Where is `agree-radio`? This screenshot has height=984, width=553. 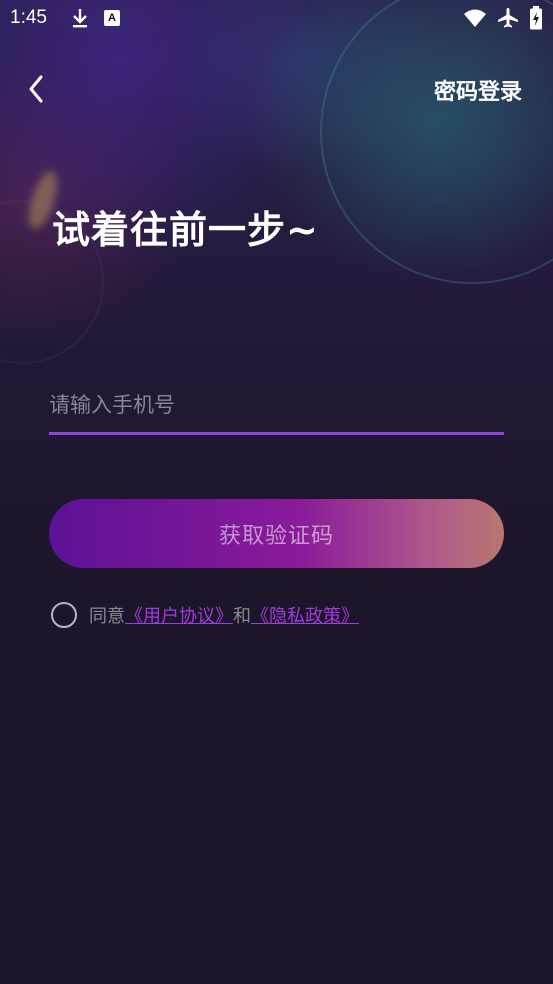
agree-radio is located at coordinates (64, 615).